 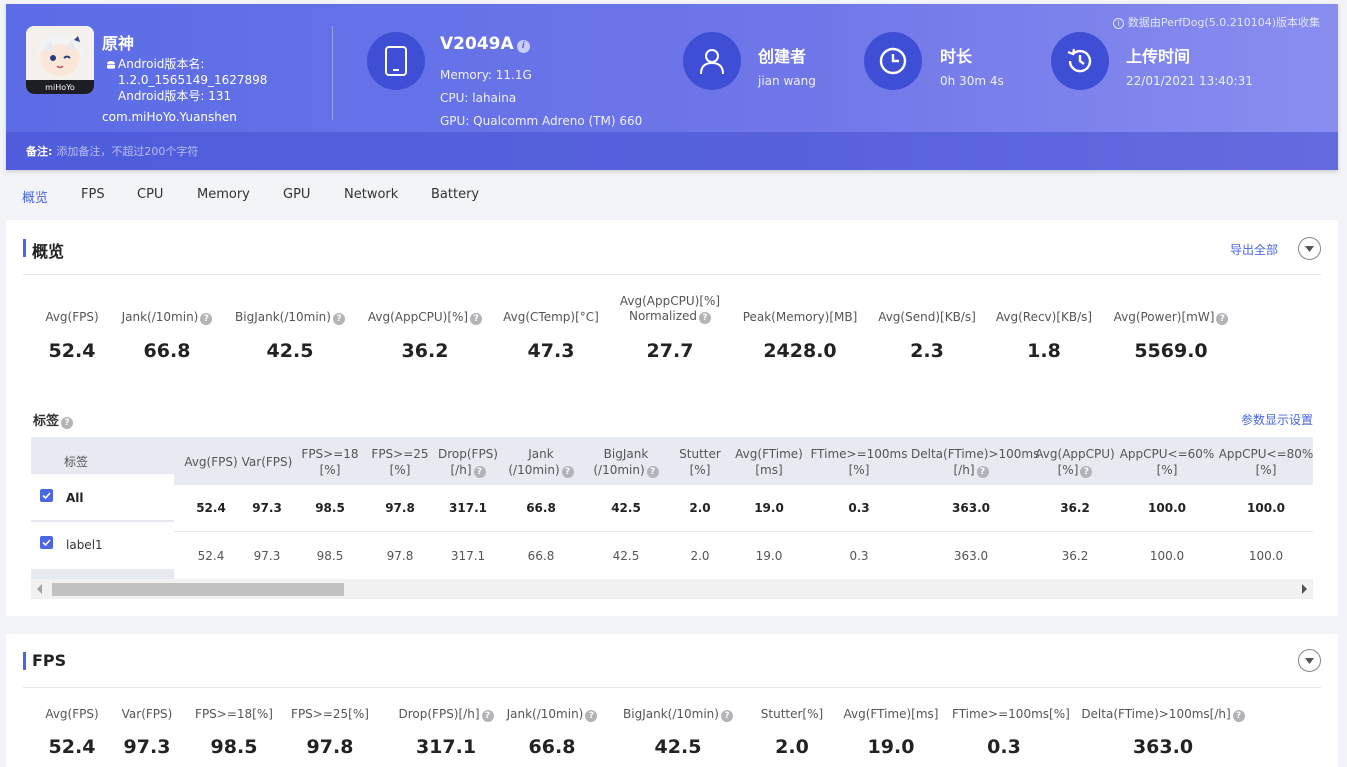 I want to click on metric-value: 97.8, so click(x=330, y=747).